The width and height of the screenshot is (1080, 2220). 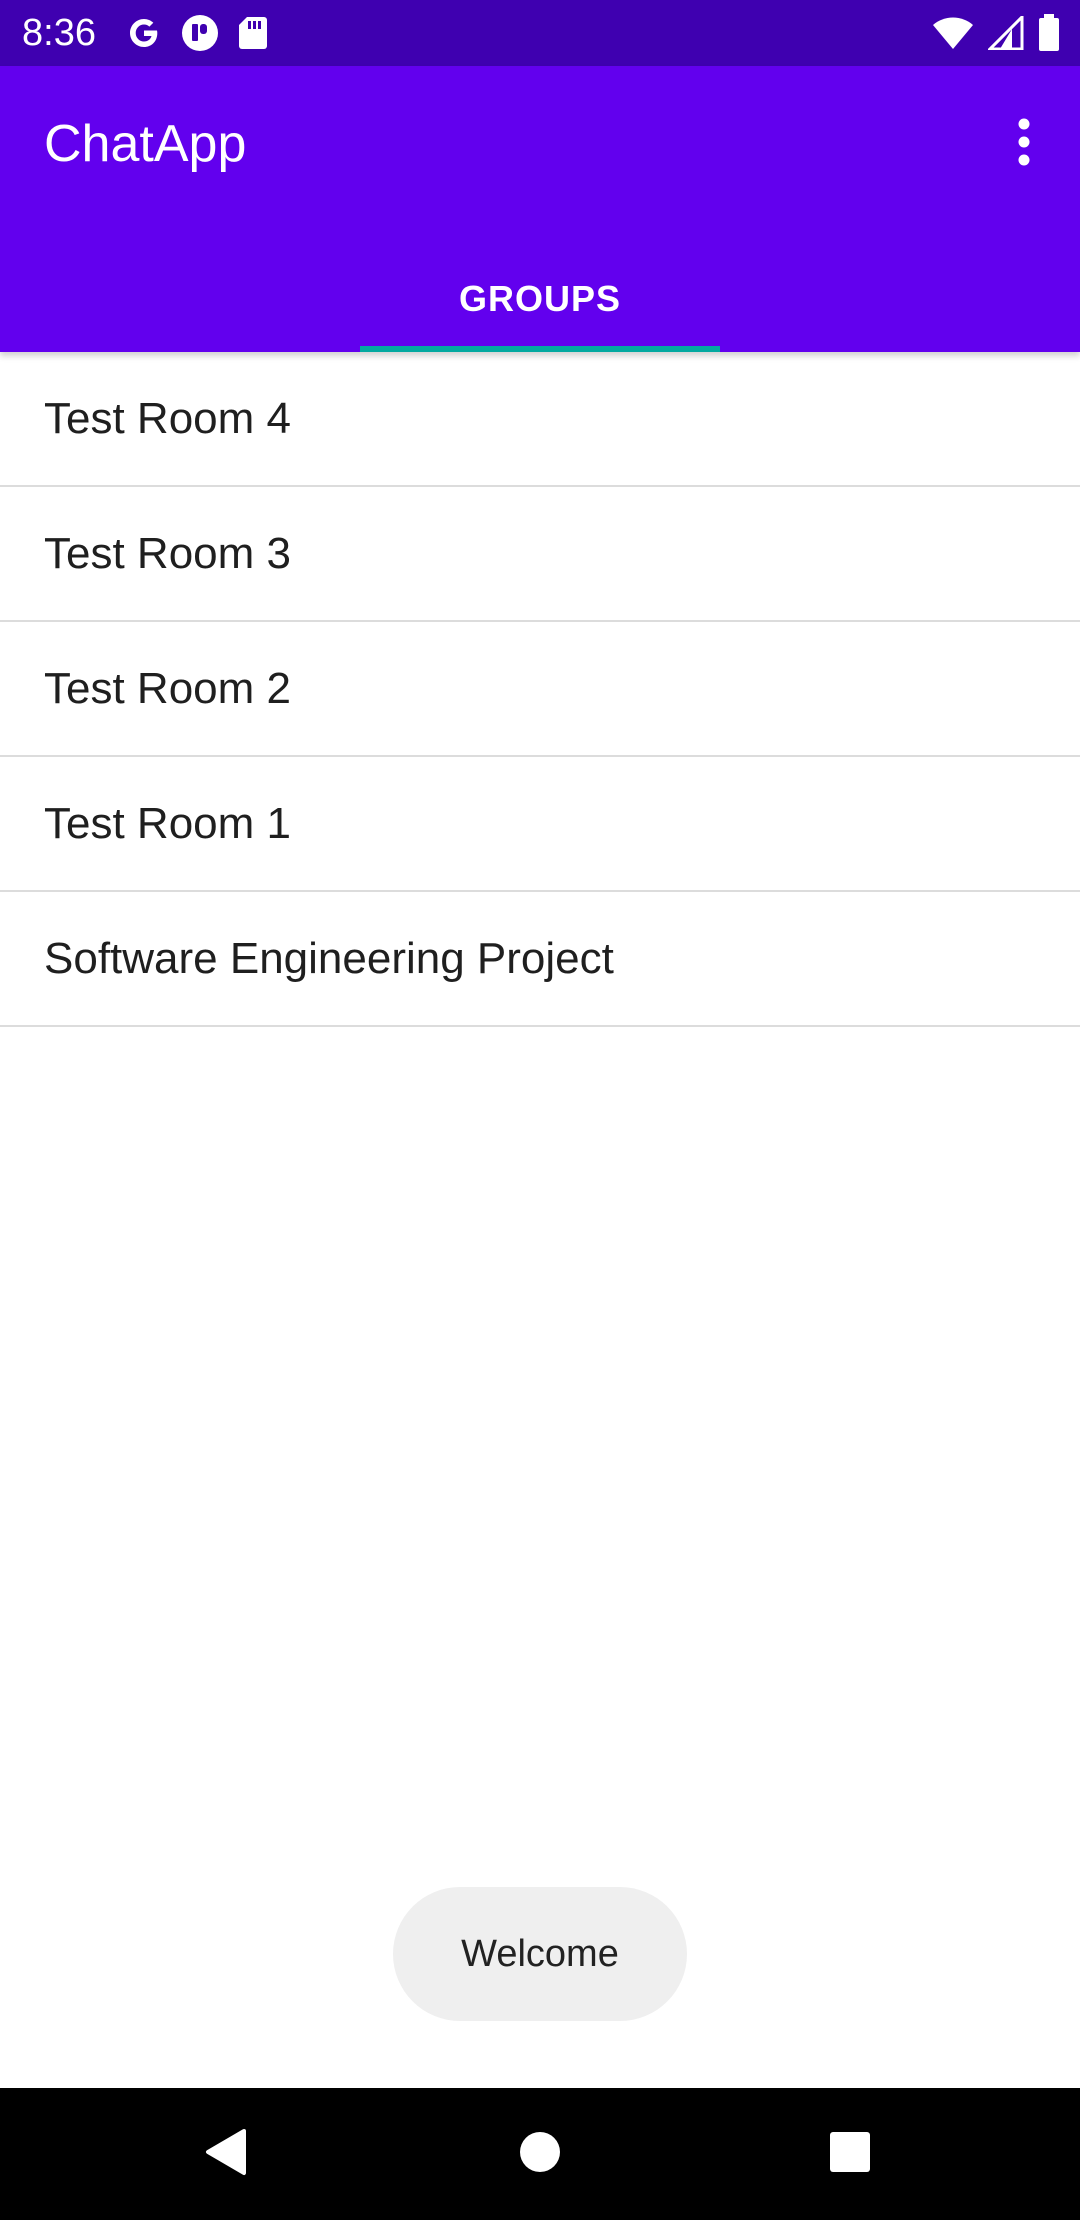 I want to click on notification-app-icon, so click(x=200, y=33).